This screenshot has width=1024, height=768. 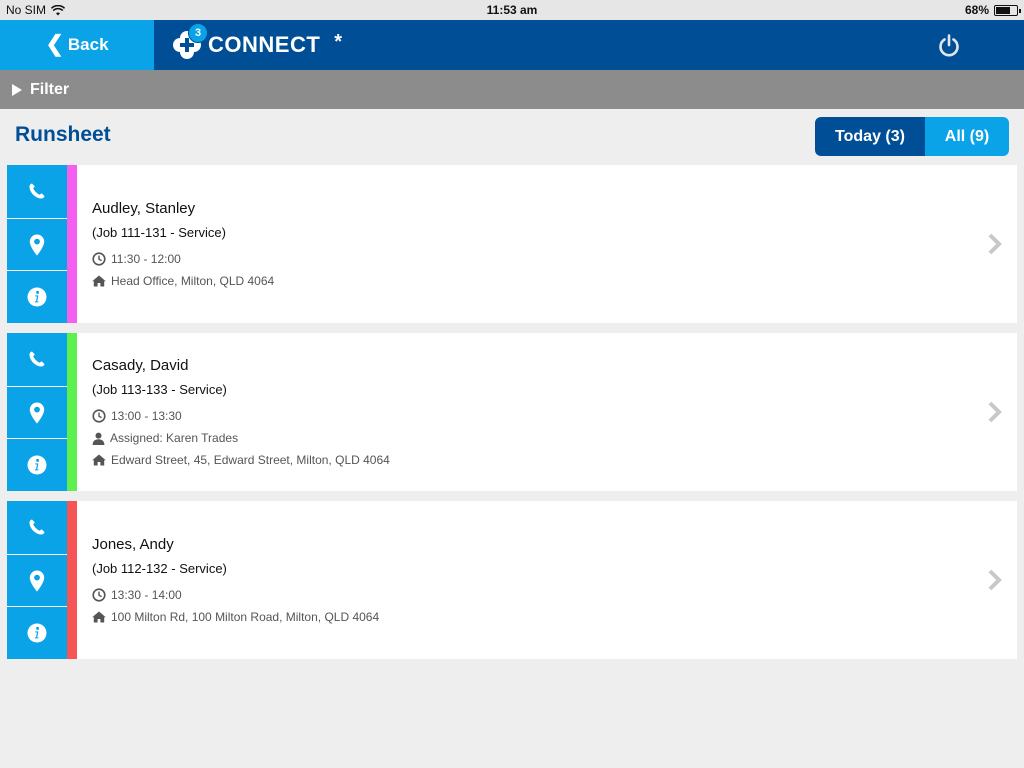 What do you see at coordinates (140, 365) in the screenshot?
I see `customer-name: Casady, David` at bounding box center [140, 365].